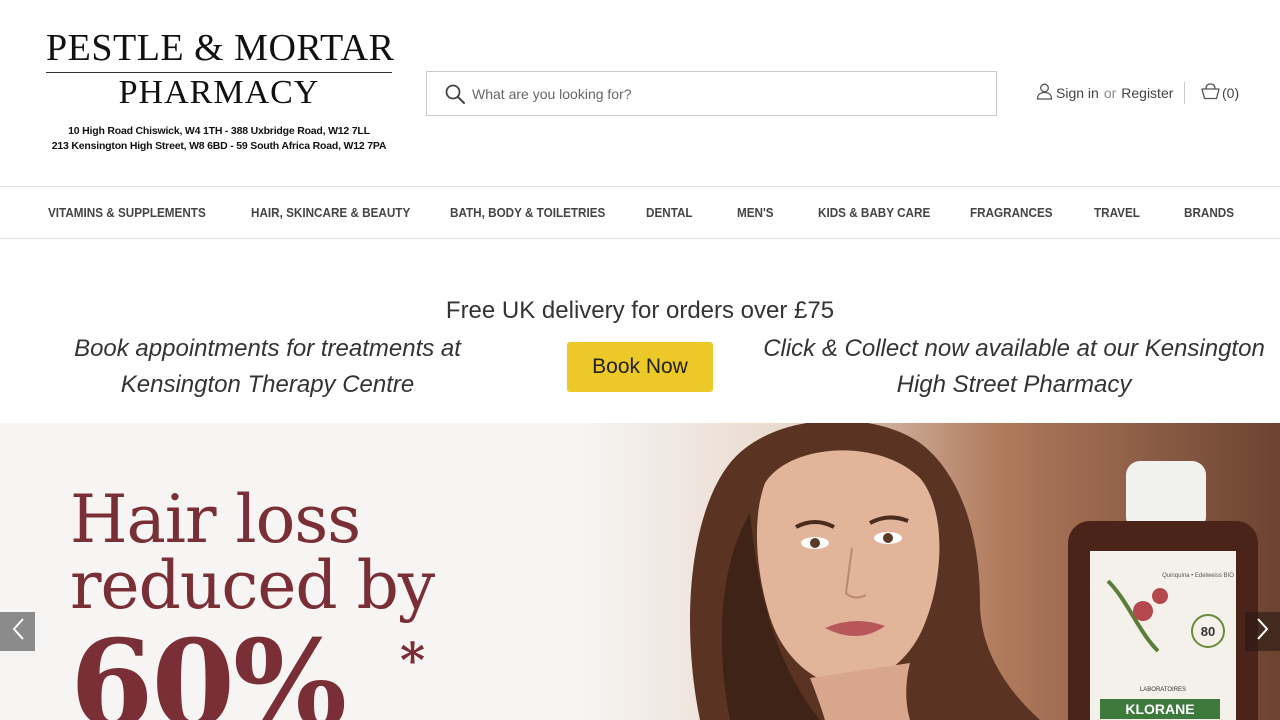 The image size is (1280, 720). What do you see at coordinates (413, 661) in the screenshot?
I see `hero-asterisk: *` at bounding box center [413, 661].